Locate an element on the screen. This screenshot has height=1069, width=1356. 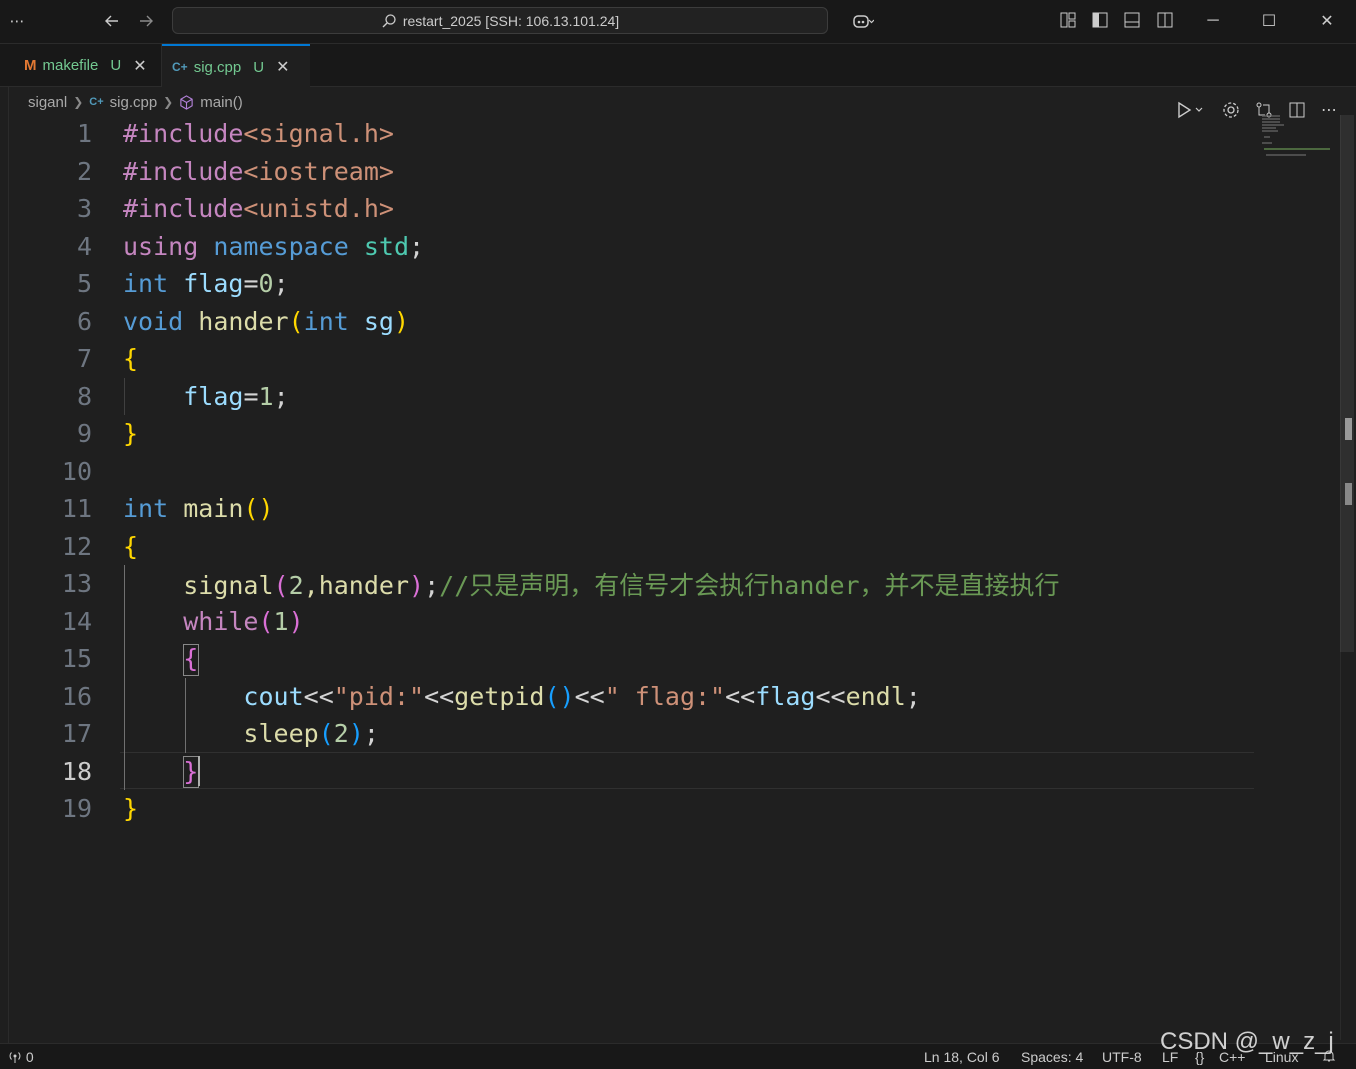
code-line: 14 while(1) is located at coordinates (670, 622).